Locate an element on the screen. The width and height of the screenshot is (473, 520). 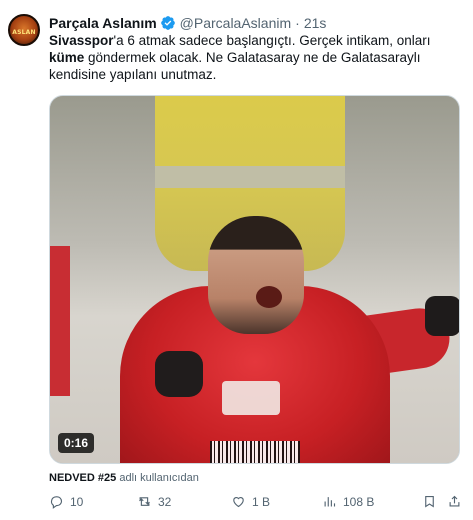
views-chart-icon is located at coordinates (330, 502).